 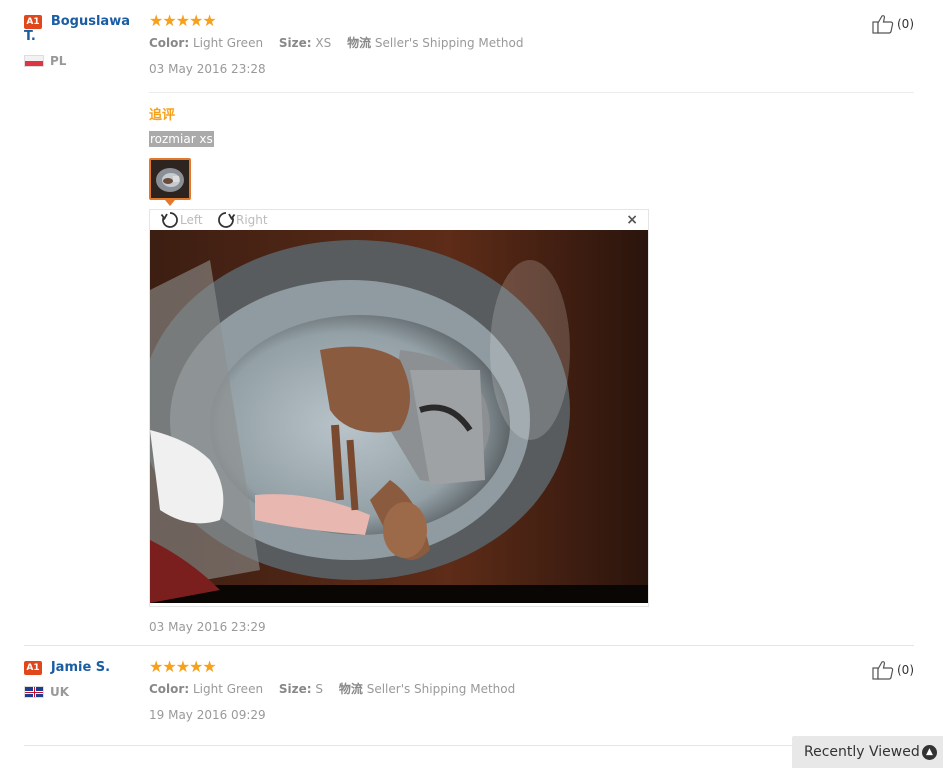 What do you see at coordinates (169, 220) in the screenshot?
I see `rotate-left-icon` at bounding box center [169, 220].